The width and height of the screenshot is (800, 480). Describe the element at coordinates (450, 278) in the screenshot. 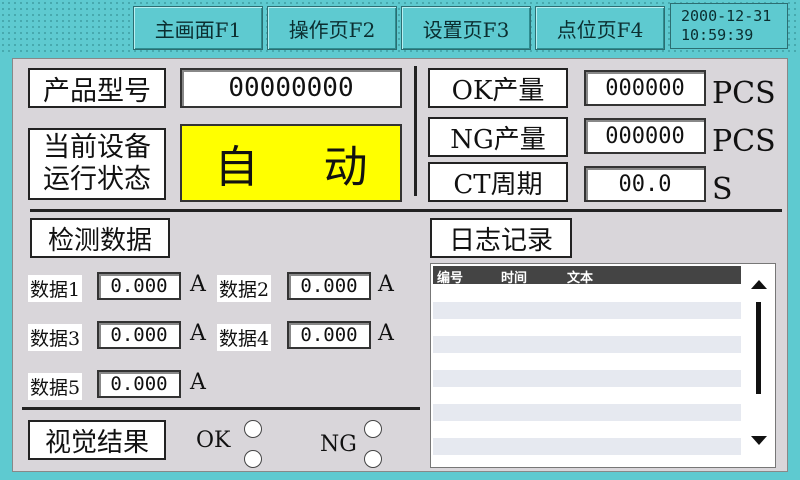

I see `log-col-number: 编号` at that location.